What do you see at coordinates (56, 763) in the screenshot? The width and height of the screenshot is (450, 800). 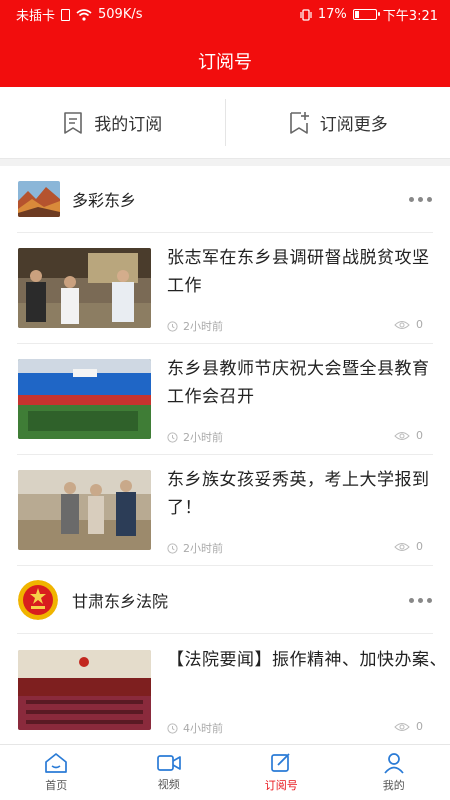 I see `home-icon` at bounding box center [56, 763].